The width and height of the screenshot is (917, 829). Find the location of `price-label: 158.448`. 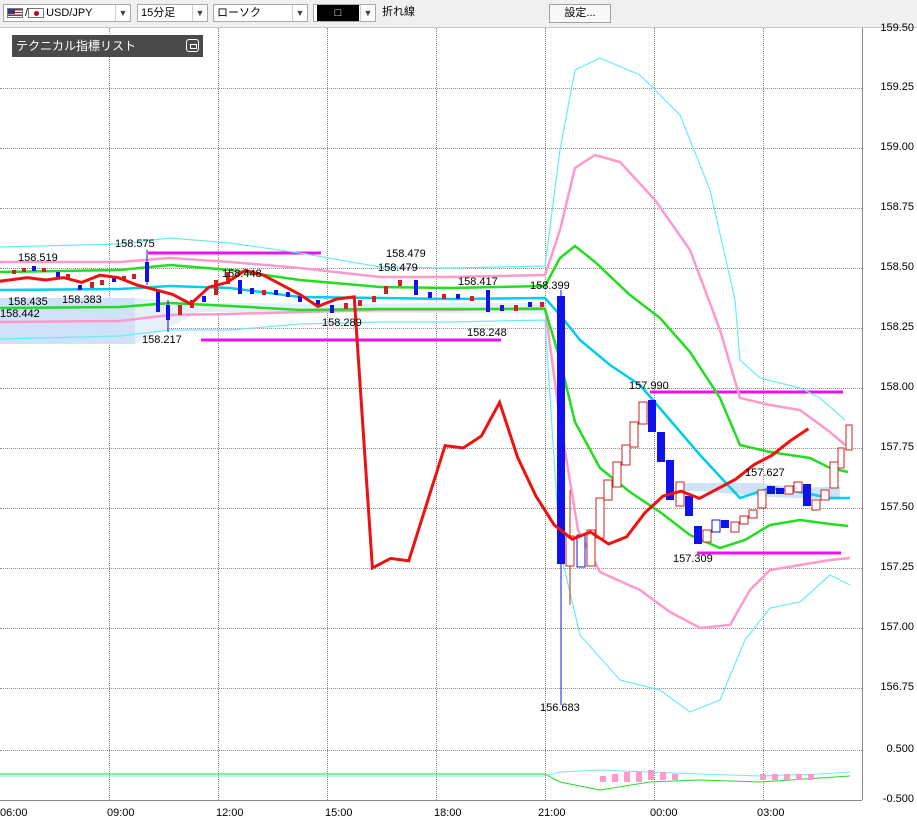

price-label: 158.448 is located at coordinates (242, 274).